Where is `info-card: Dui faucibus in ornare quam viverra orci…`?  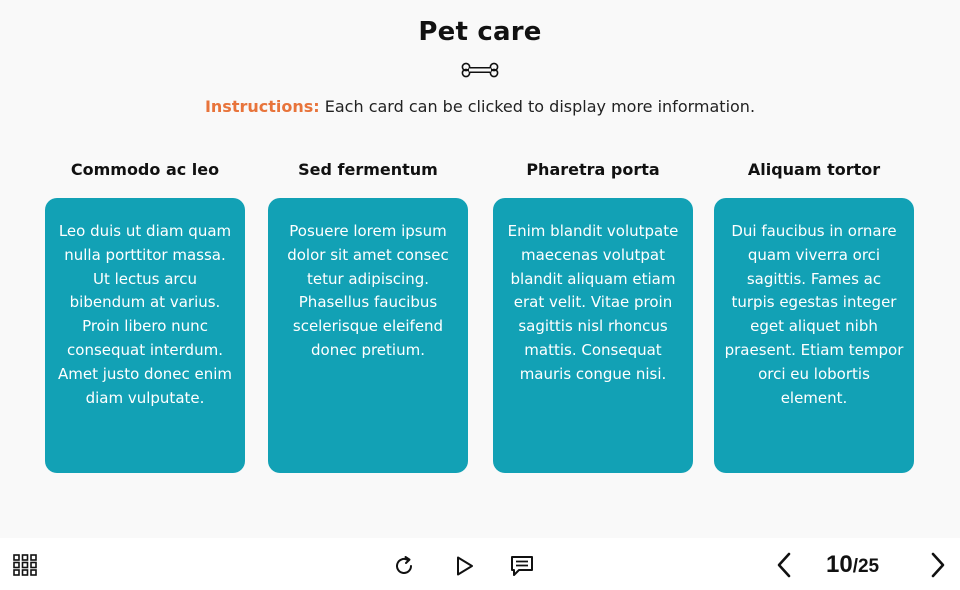
info-card: Dui faucibus in ornare quam viverra orci… is located at coordinates (814, 335).